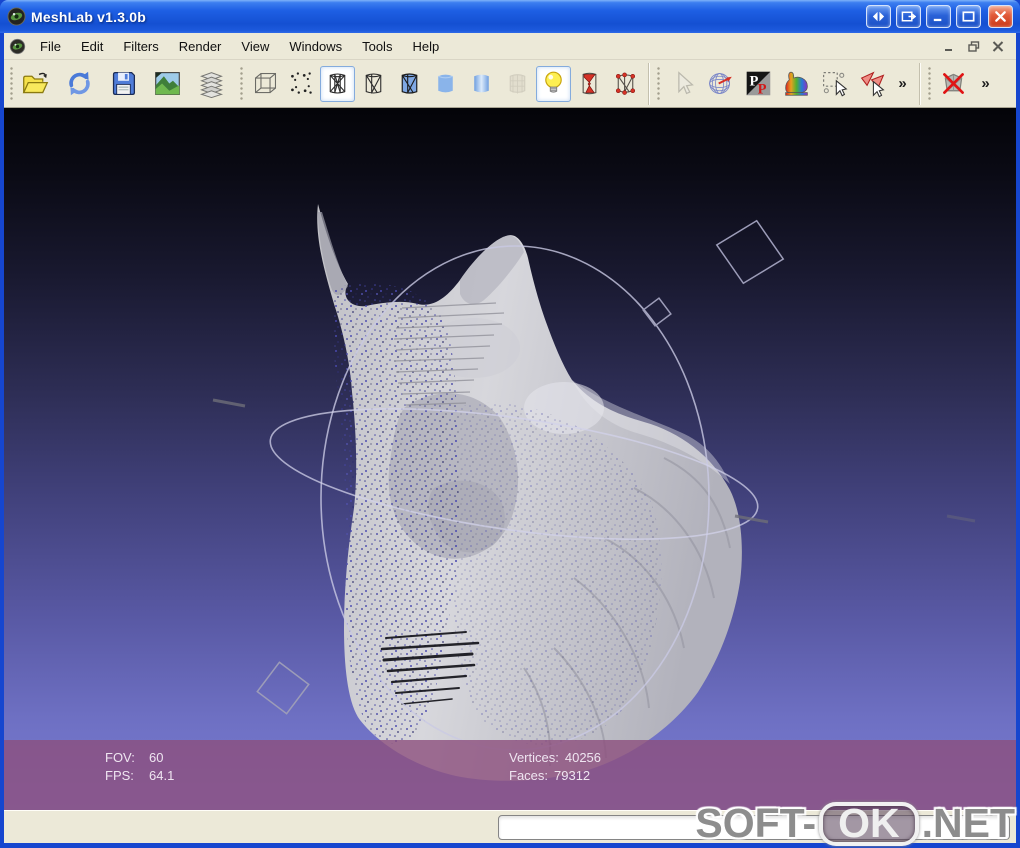 This screenshot has width=1020, height=848. I want to click on minimize-button, so click(938, 16).